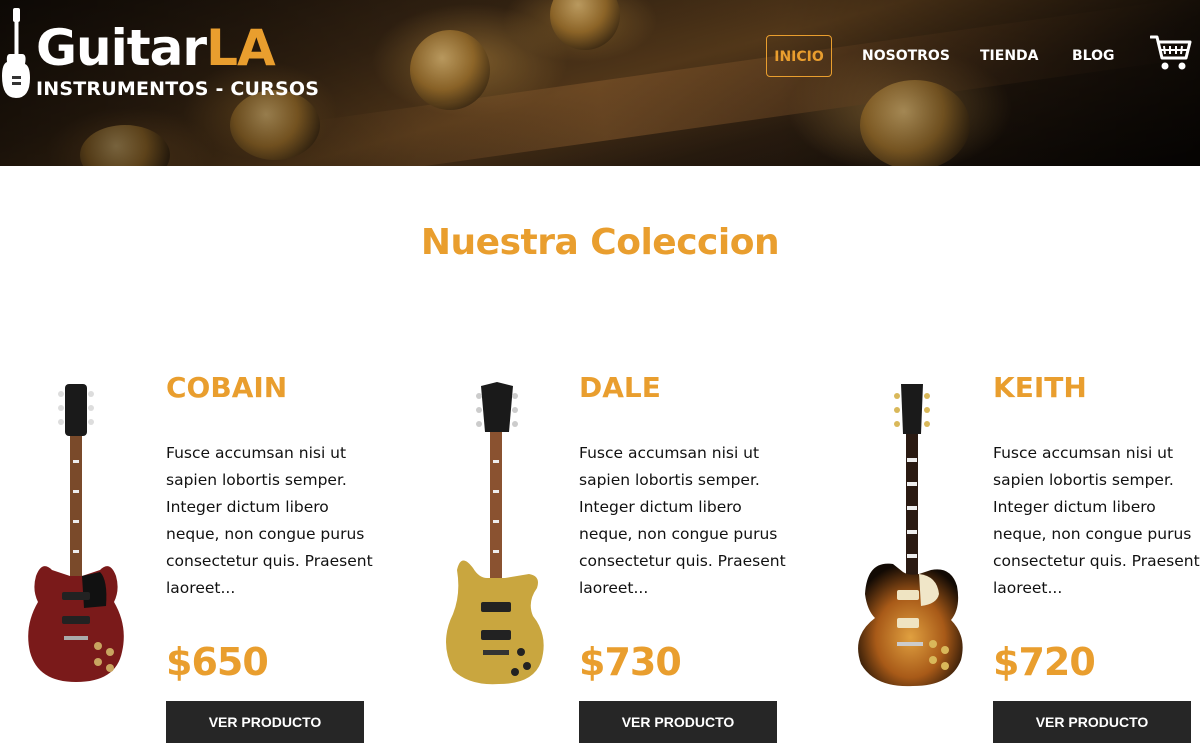  I want to click on nav-link-tienda: TIENDA, so click(1009, 56).